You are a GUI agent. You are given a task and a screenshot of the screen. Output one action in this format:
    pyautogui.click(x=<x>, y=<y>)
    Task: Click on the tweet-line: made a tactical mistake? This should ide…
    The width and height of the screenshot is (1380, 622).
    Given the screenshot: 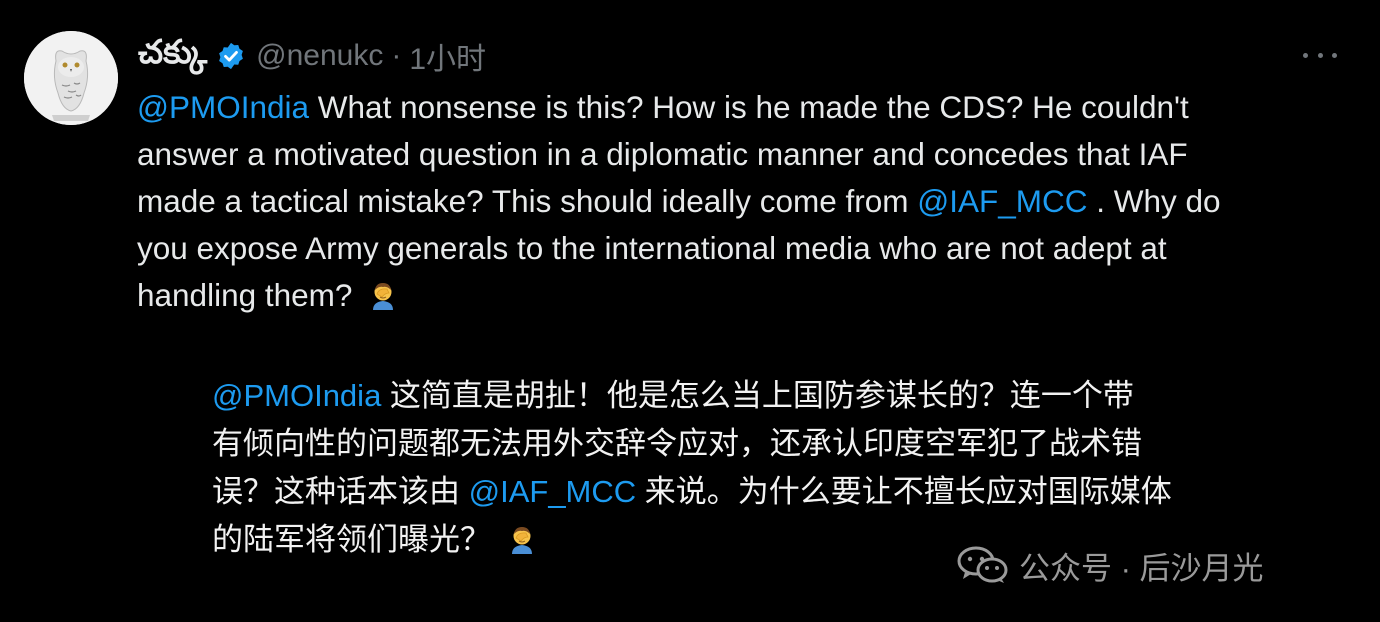 What is the action you would take?
    pyautogui.click(x=749, y=201)
    